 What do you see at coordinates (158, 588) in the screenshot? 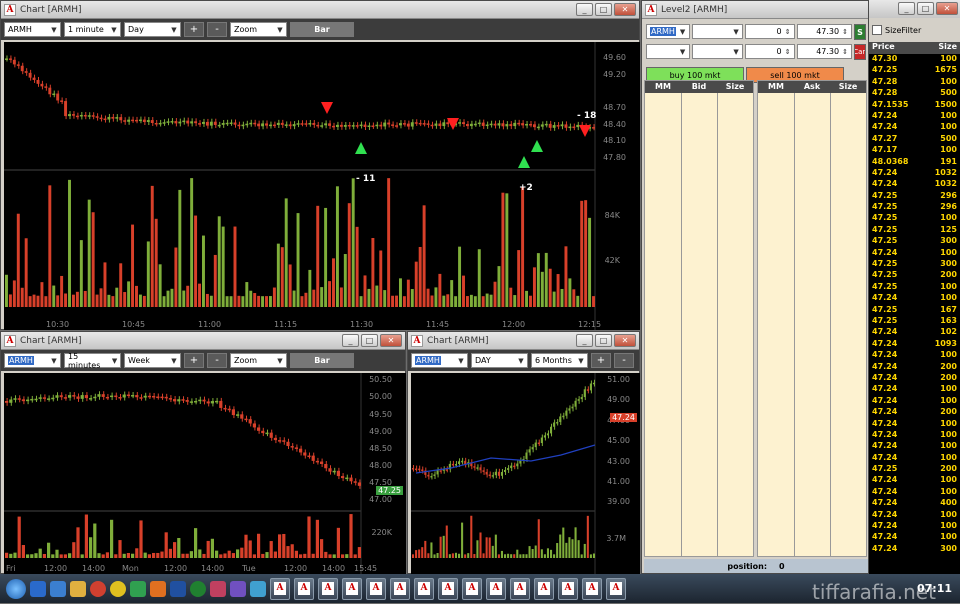
I see `firefox-icon` at bounding box center [158, 588].